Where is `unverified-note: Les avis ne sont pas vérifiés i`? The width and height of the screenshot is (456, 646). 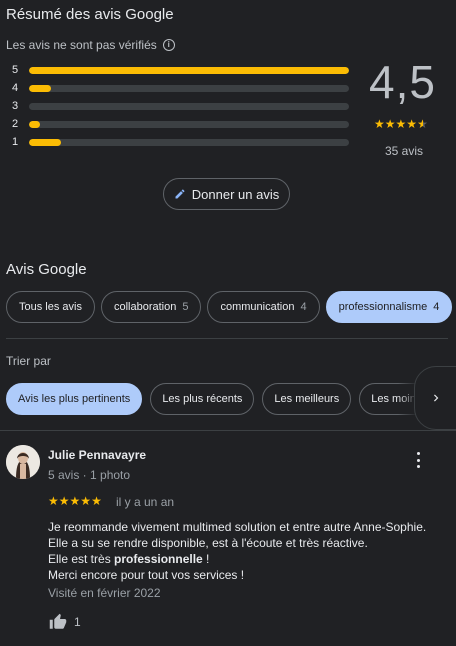 unverified-note: Les avis ne sont pas vérifiés i is located at coordinates (90, 45).